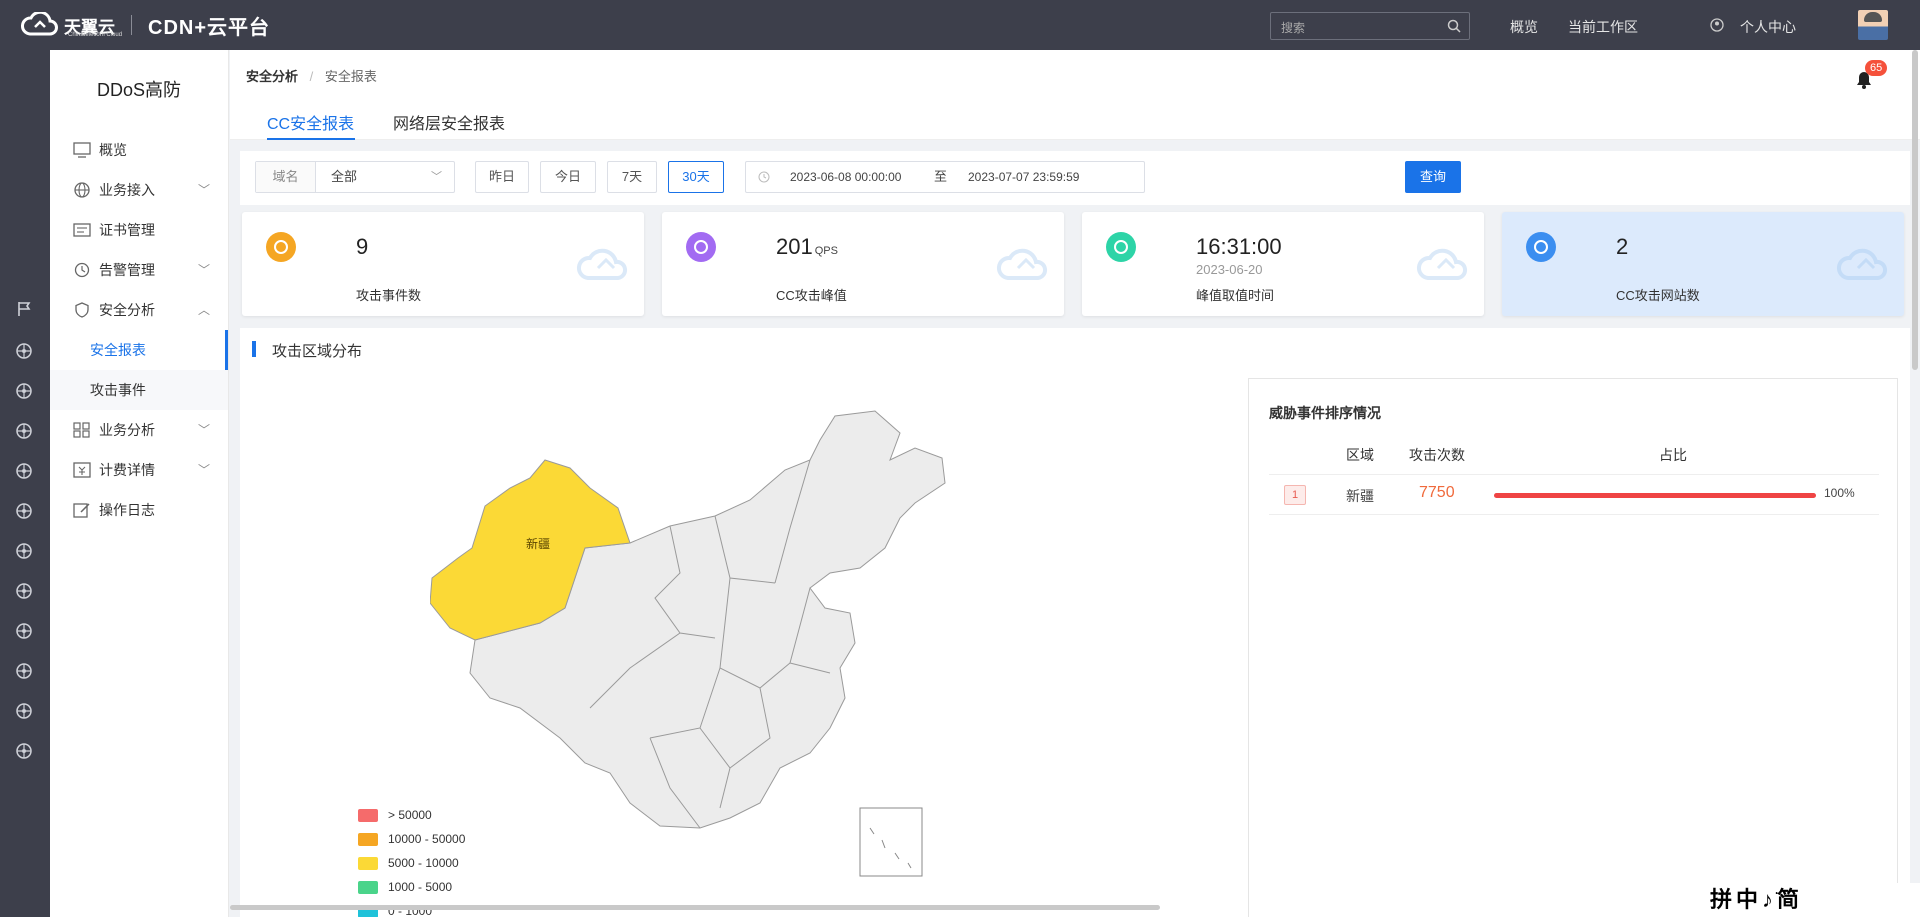 The width and height of the screenshot is (1920, 917). Describe the element at coordinates (1293, 28) in the screenshot. I see `search-placeholder: 搜索` at that location.